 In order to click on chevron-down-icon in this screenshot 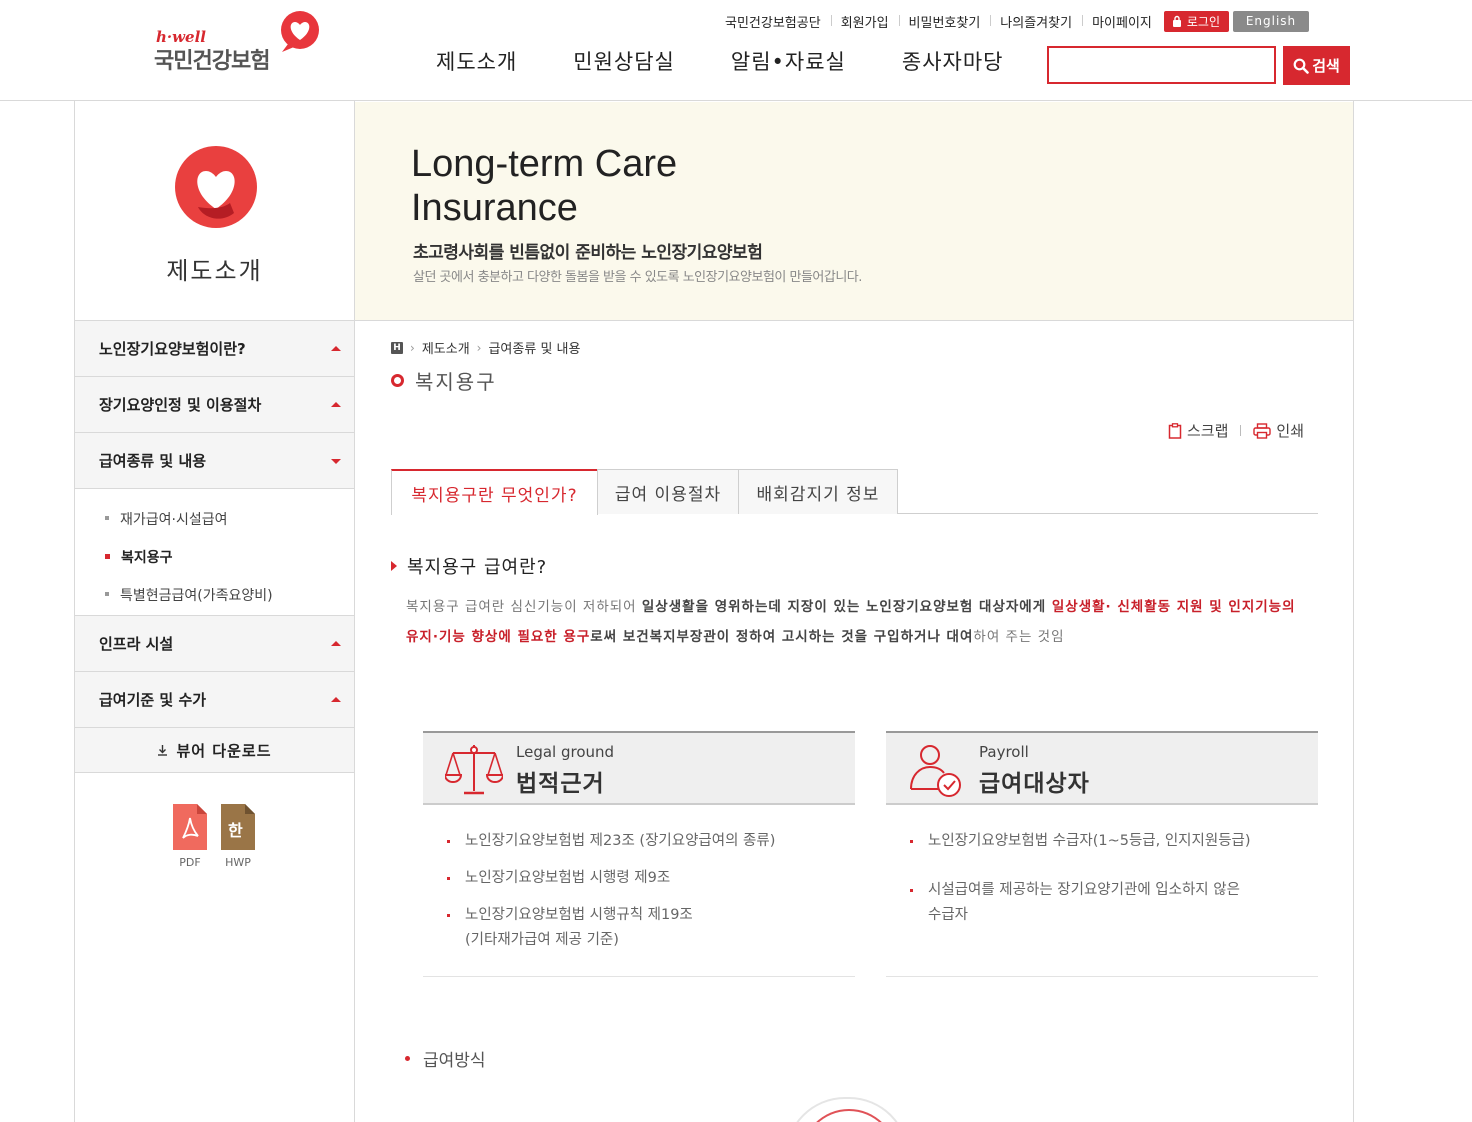, I will do `click(336, 461)`.